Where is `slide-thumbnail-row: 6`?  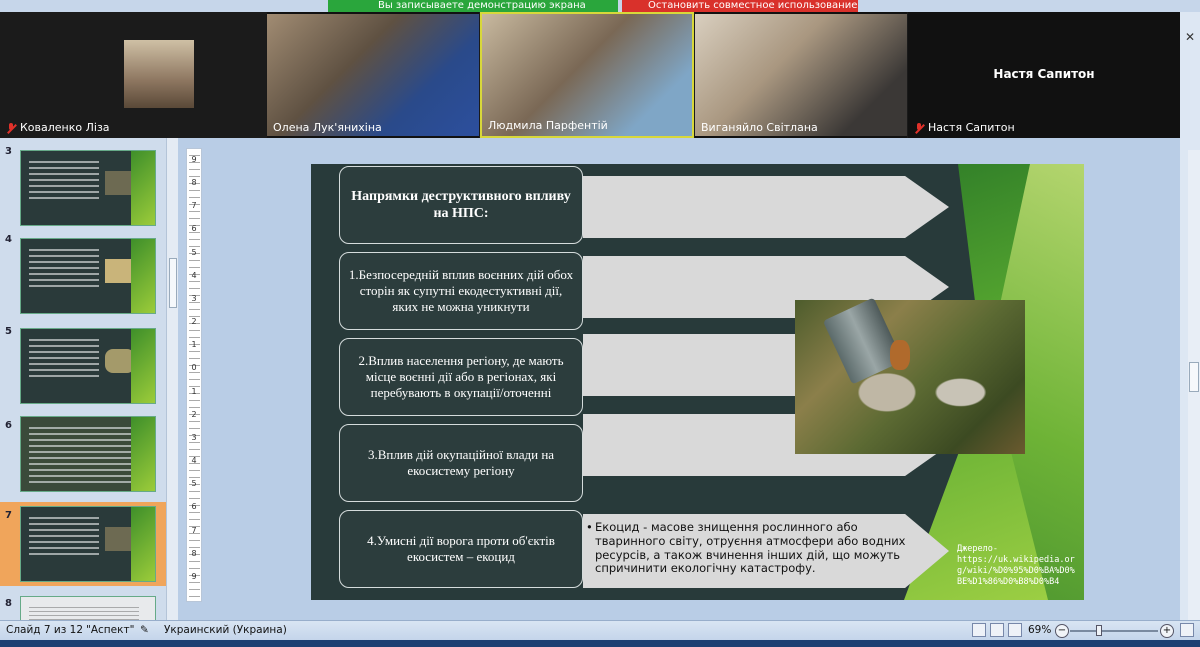
slide-thumbnail-row: 6 is located at coordinates (83, 451).